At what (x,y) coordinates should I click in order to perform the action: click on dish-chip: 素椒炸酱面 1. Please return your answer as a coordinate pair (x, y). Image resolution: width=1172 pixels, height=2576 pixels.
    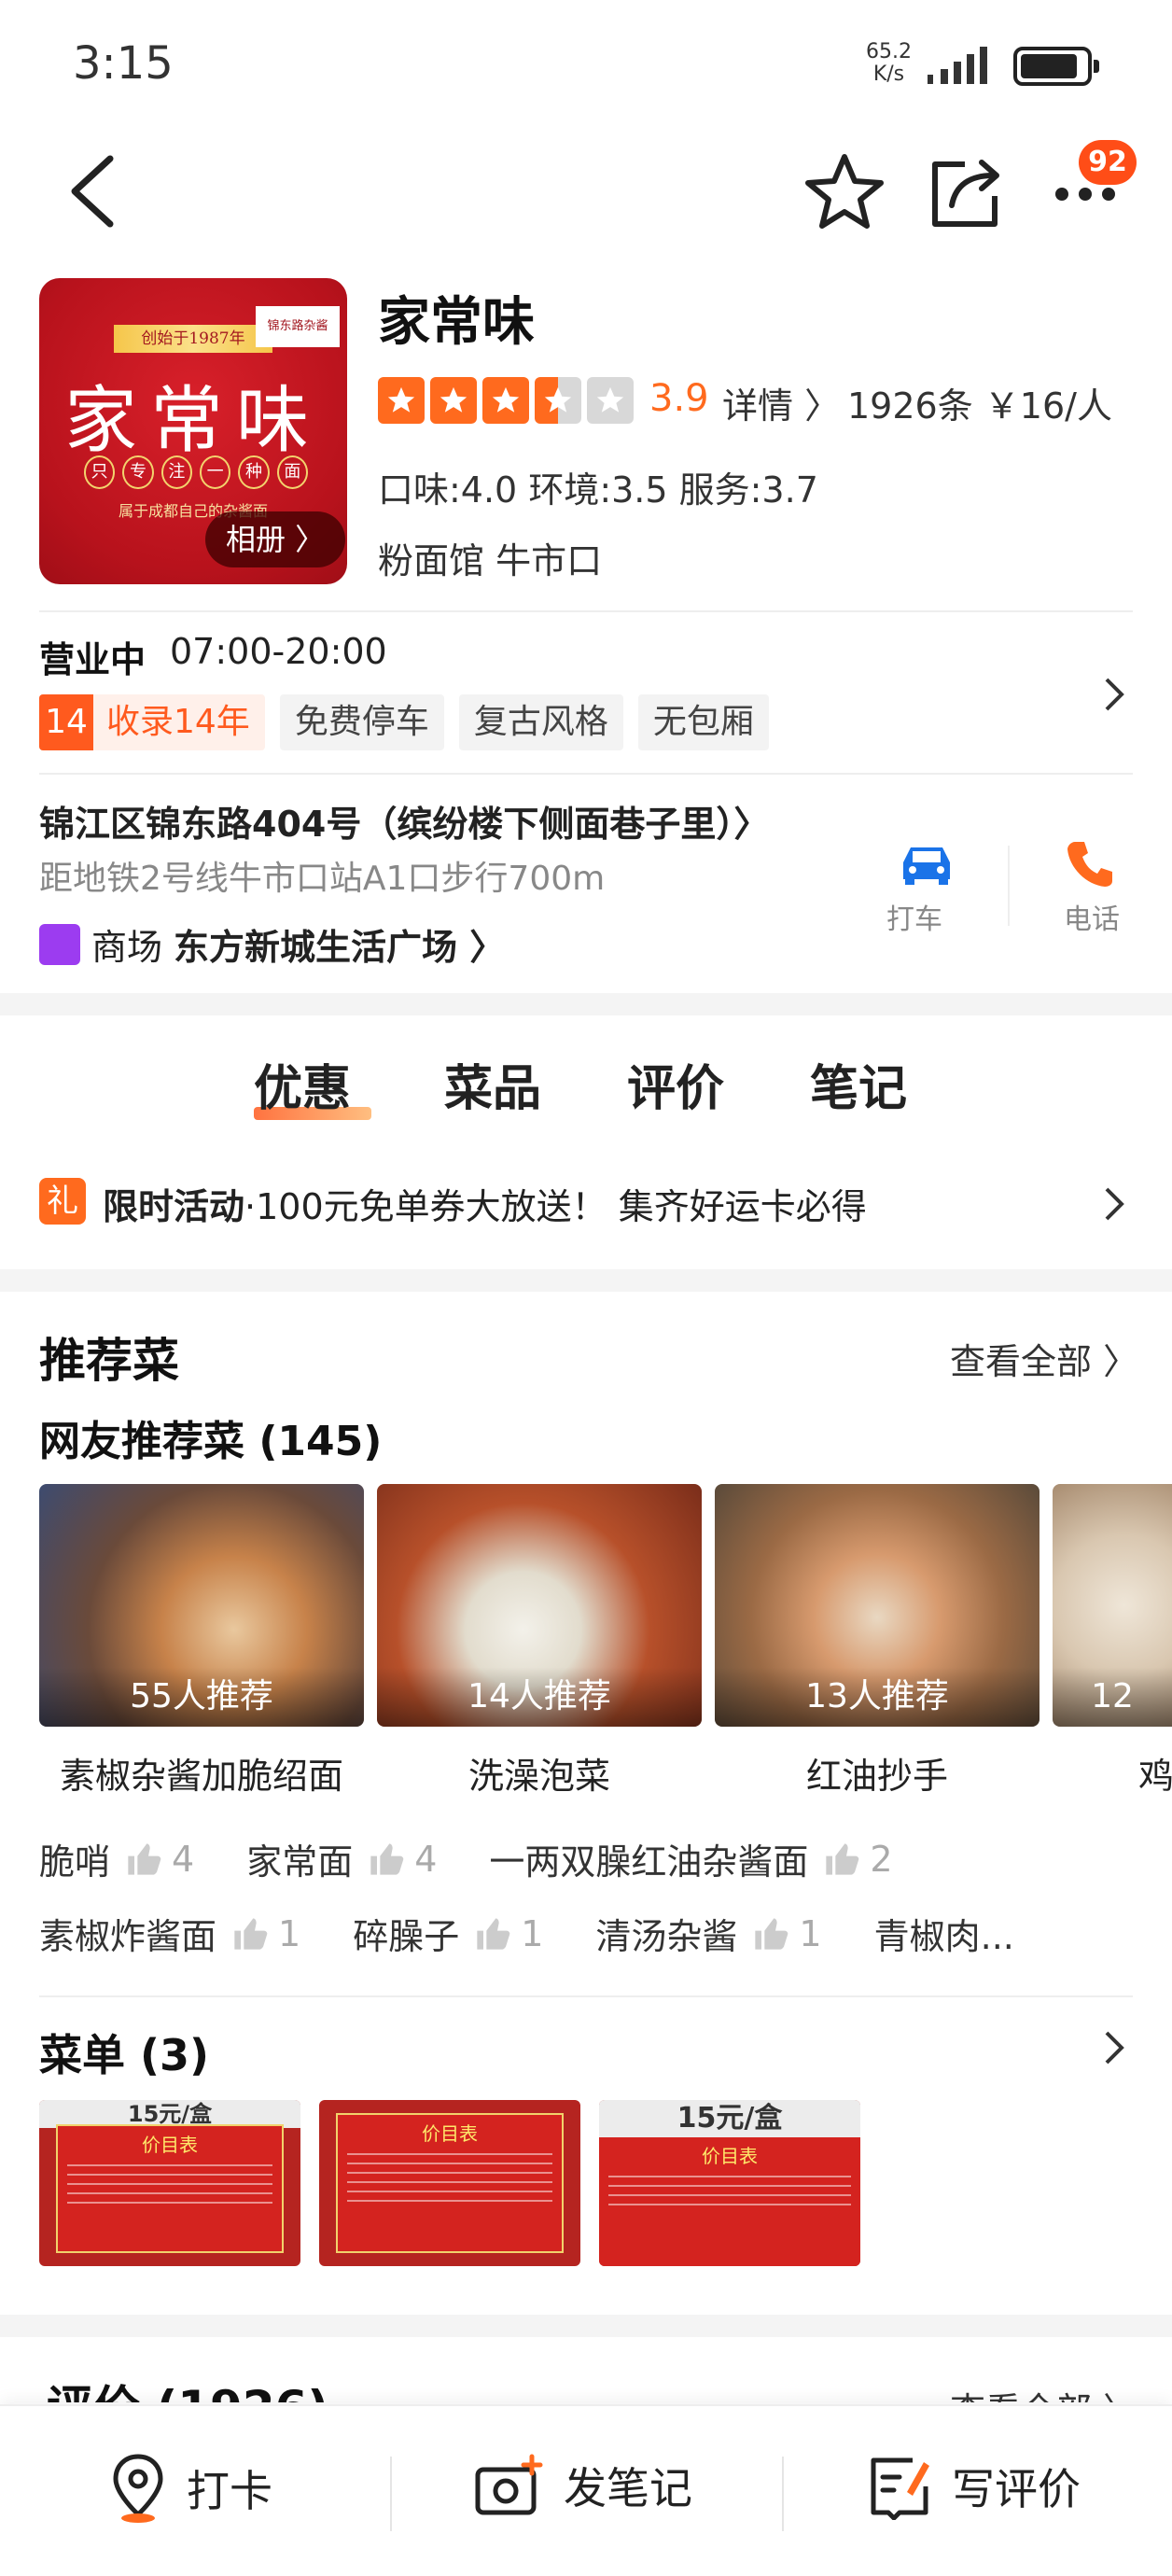
    Looking at the image, I should click on (169, 1933).